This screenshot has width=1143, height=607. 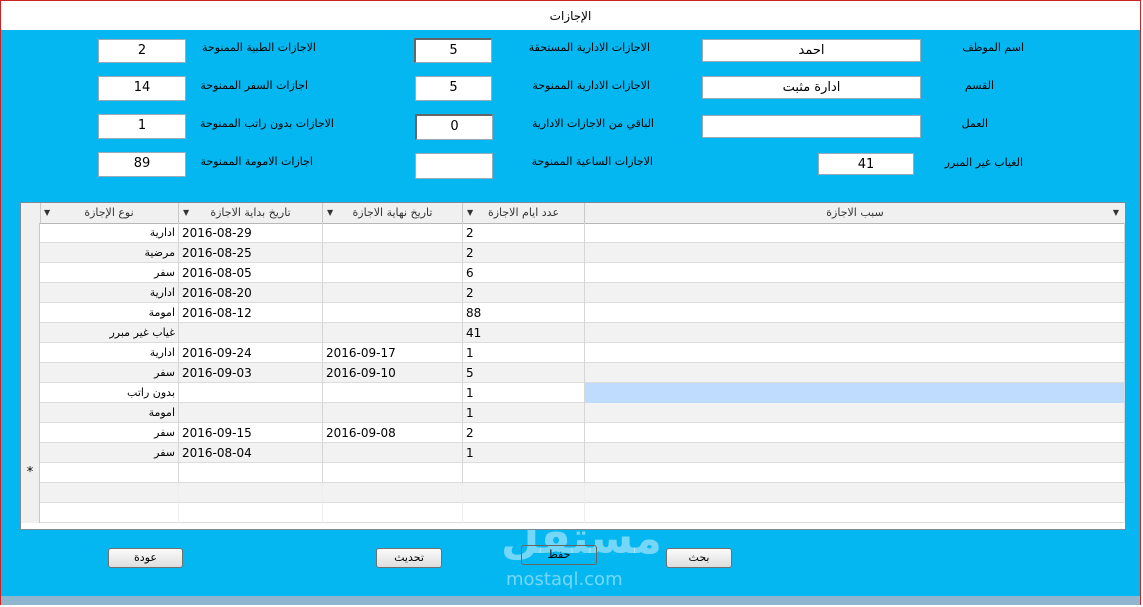 What do you see at coordinates (454, 127) in the screenshot?
I see `admin-remaining-field: 0` at bounding box center [454, 127].